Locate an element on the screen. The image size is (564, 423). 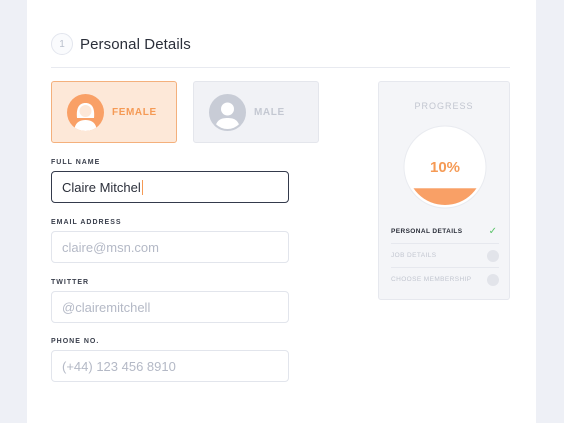
check-icon: ✓ is located at coordinates (493, 231).